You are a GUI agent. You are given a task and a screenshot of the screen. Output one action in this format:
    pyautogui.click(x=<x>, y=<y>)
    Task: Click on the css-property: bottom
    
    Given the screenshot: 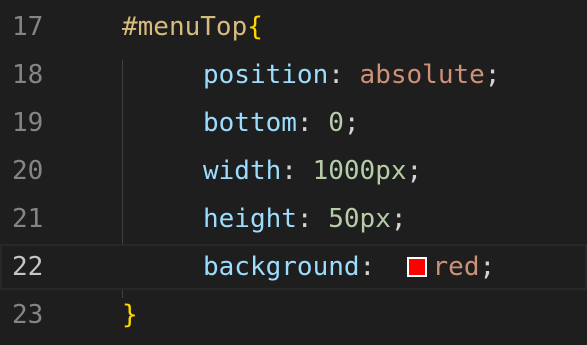 What is the action you would take?
    pyautogui.click(x=250, y=123)
    